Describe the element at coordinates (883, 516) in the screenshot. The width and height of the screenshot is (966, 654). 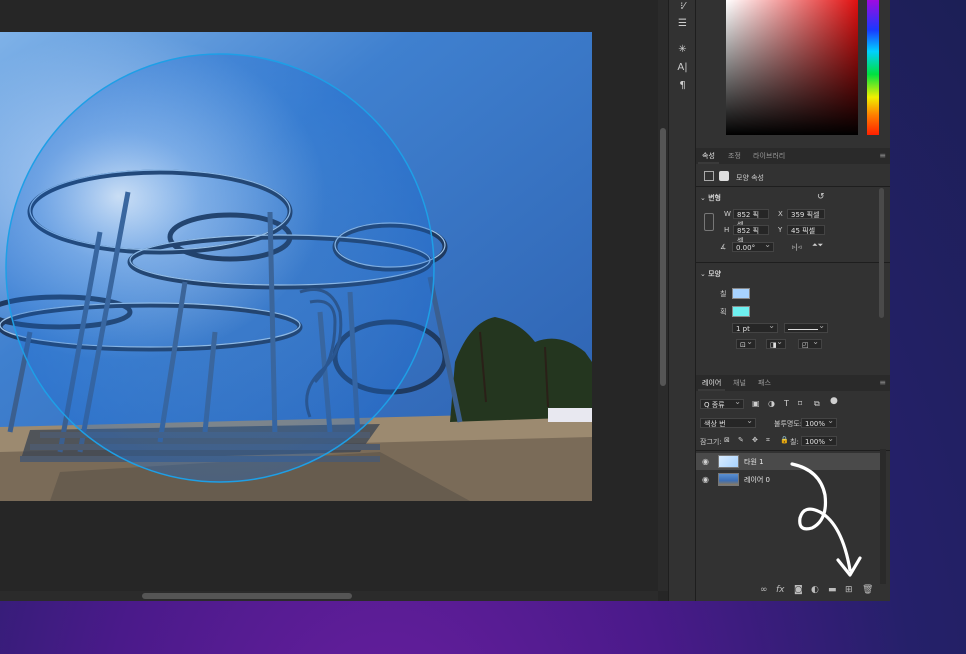
I see `layers-scrollbar` at that location.